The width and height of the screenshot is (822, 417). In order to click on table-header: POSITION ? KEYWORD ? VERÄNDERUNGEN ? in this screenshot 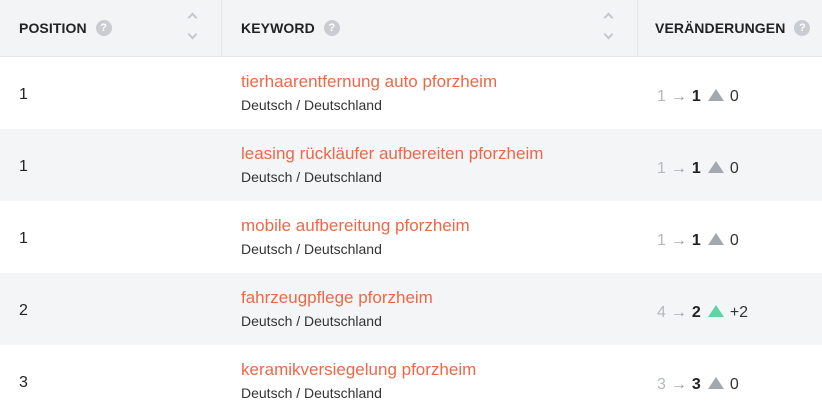, I will do `click(411, 28)`.